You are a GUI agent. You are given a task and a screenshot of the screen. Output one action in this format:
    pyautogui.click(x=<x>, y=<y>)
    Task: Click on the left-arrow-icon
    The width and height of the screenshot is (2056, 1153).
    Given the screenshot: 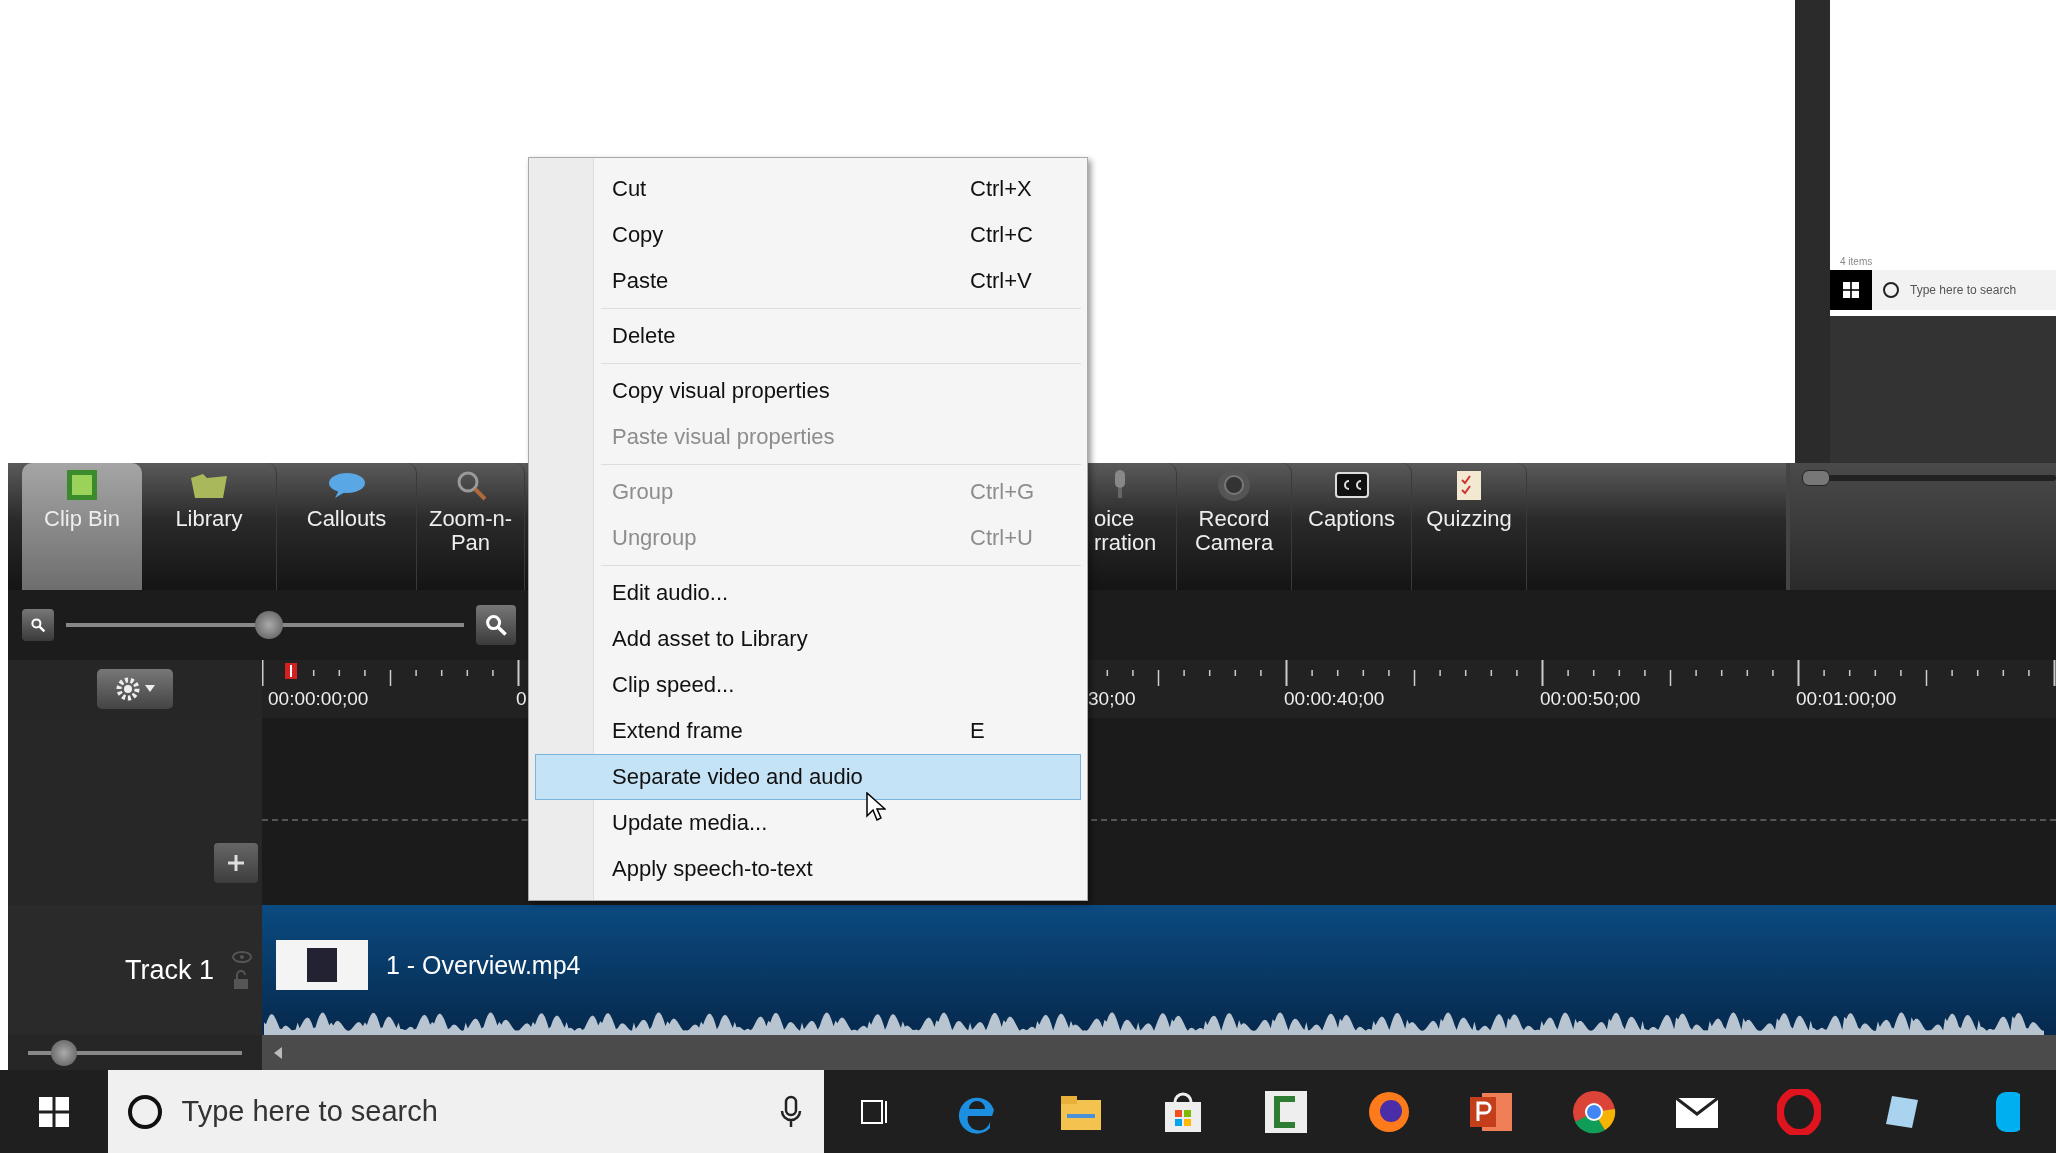 What is the action you would take?
    pyautogui.click(x=278, y=1052)
    